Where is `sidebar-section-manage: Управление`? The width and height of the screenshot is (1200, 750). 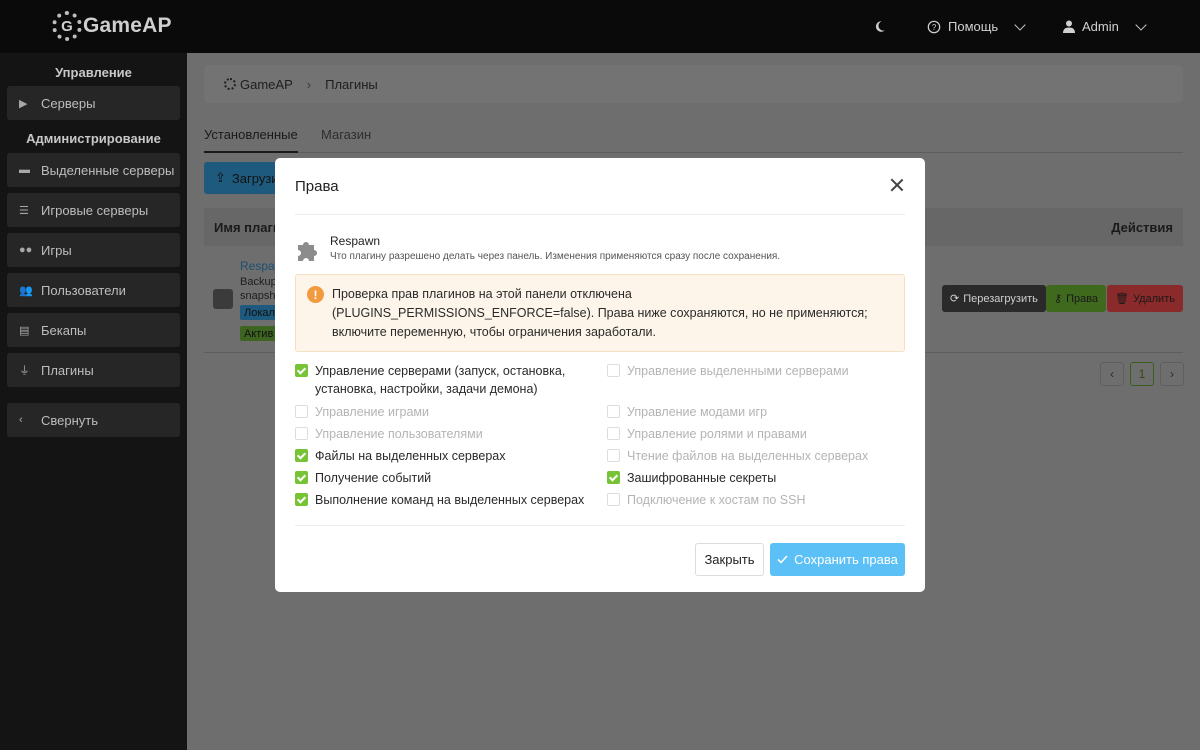 sidebar-section-manage: Управление is located at coordinates (93, 72).